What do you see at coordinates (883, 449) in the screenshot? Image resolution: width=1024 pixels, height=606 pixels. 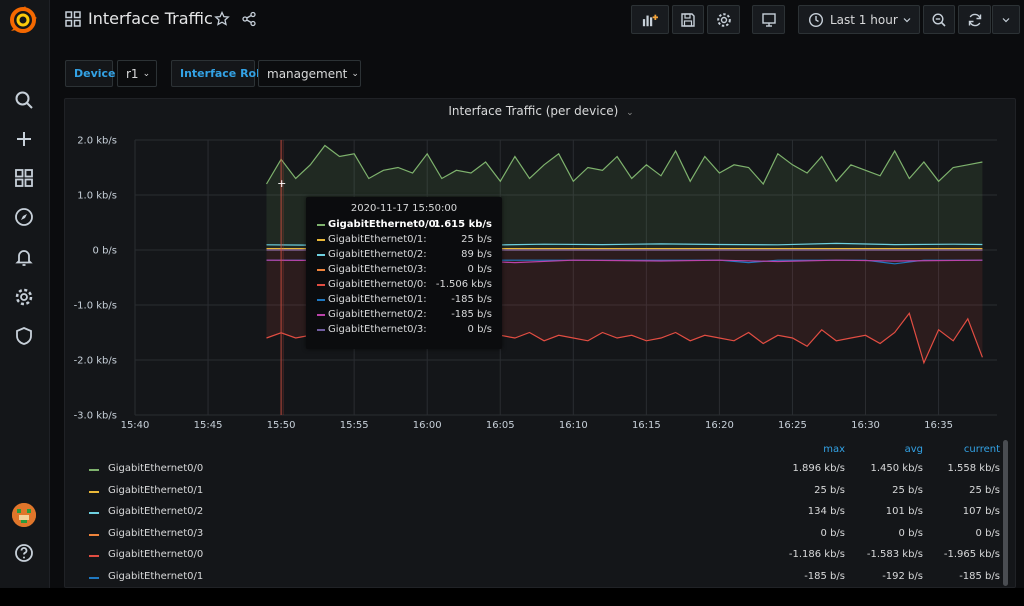 I see `legend-header-avg: avg` at bounding box center [883, 449].